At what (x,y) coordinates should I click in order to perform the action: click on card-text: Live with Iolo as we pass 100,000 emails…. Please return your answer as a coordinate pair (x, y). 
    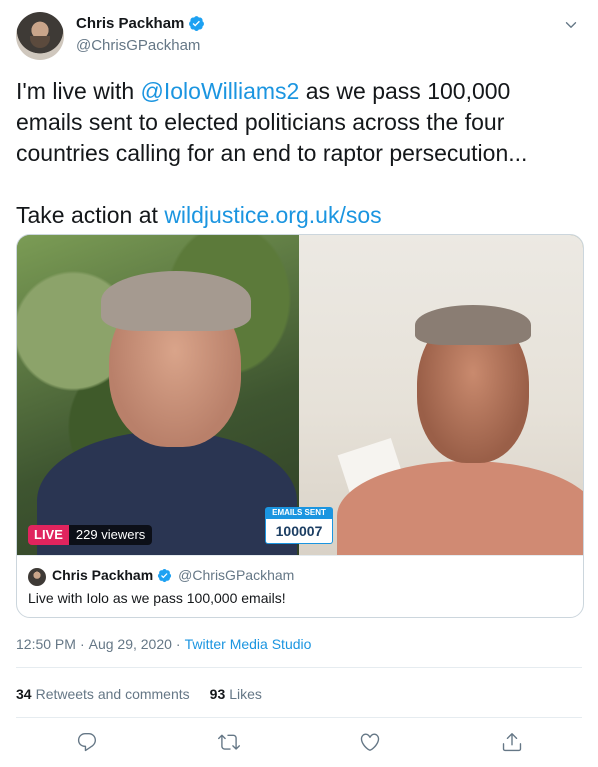
    Looking at the image, I should click on (157, 598).